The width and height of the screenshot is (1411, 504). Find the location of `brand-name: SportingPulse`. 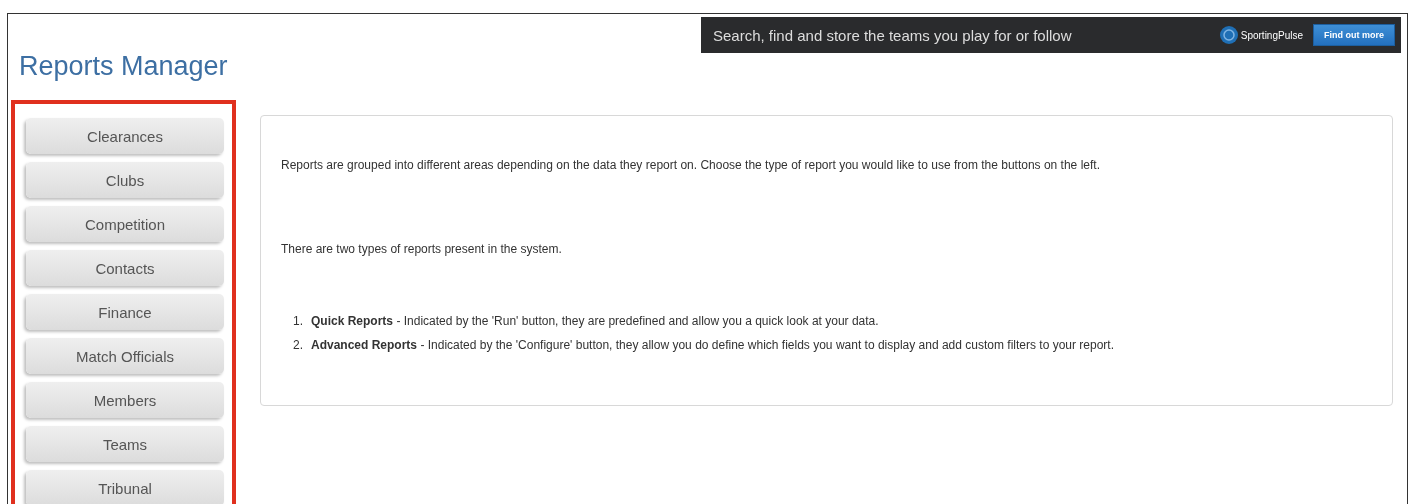

brand-name: SportingPulse is located at coordinates (1271, 35).